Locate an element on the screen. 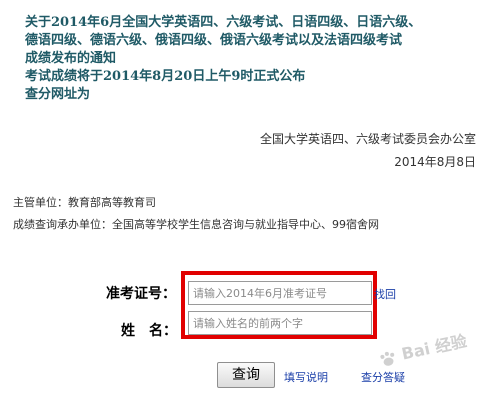 The width and height of the screenshot is (492, 395). notice-line: 考试成绩将于2014年8月20日上午9时正式公布 is located at coordinates (165, 76).